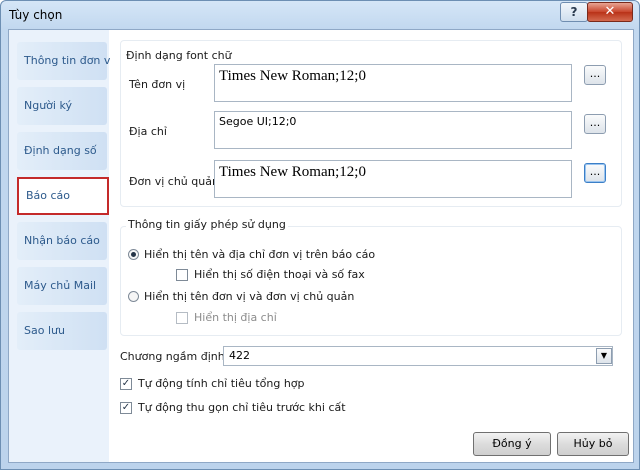 This screenshot has height=470, width=640. I want to click on cancel-button: Hủy bỏ, so click(593, 444).